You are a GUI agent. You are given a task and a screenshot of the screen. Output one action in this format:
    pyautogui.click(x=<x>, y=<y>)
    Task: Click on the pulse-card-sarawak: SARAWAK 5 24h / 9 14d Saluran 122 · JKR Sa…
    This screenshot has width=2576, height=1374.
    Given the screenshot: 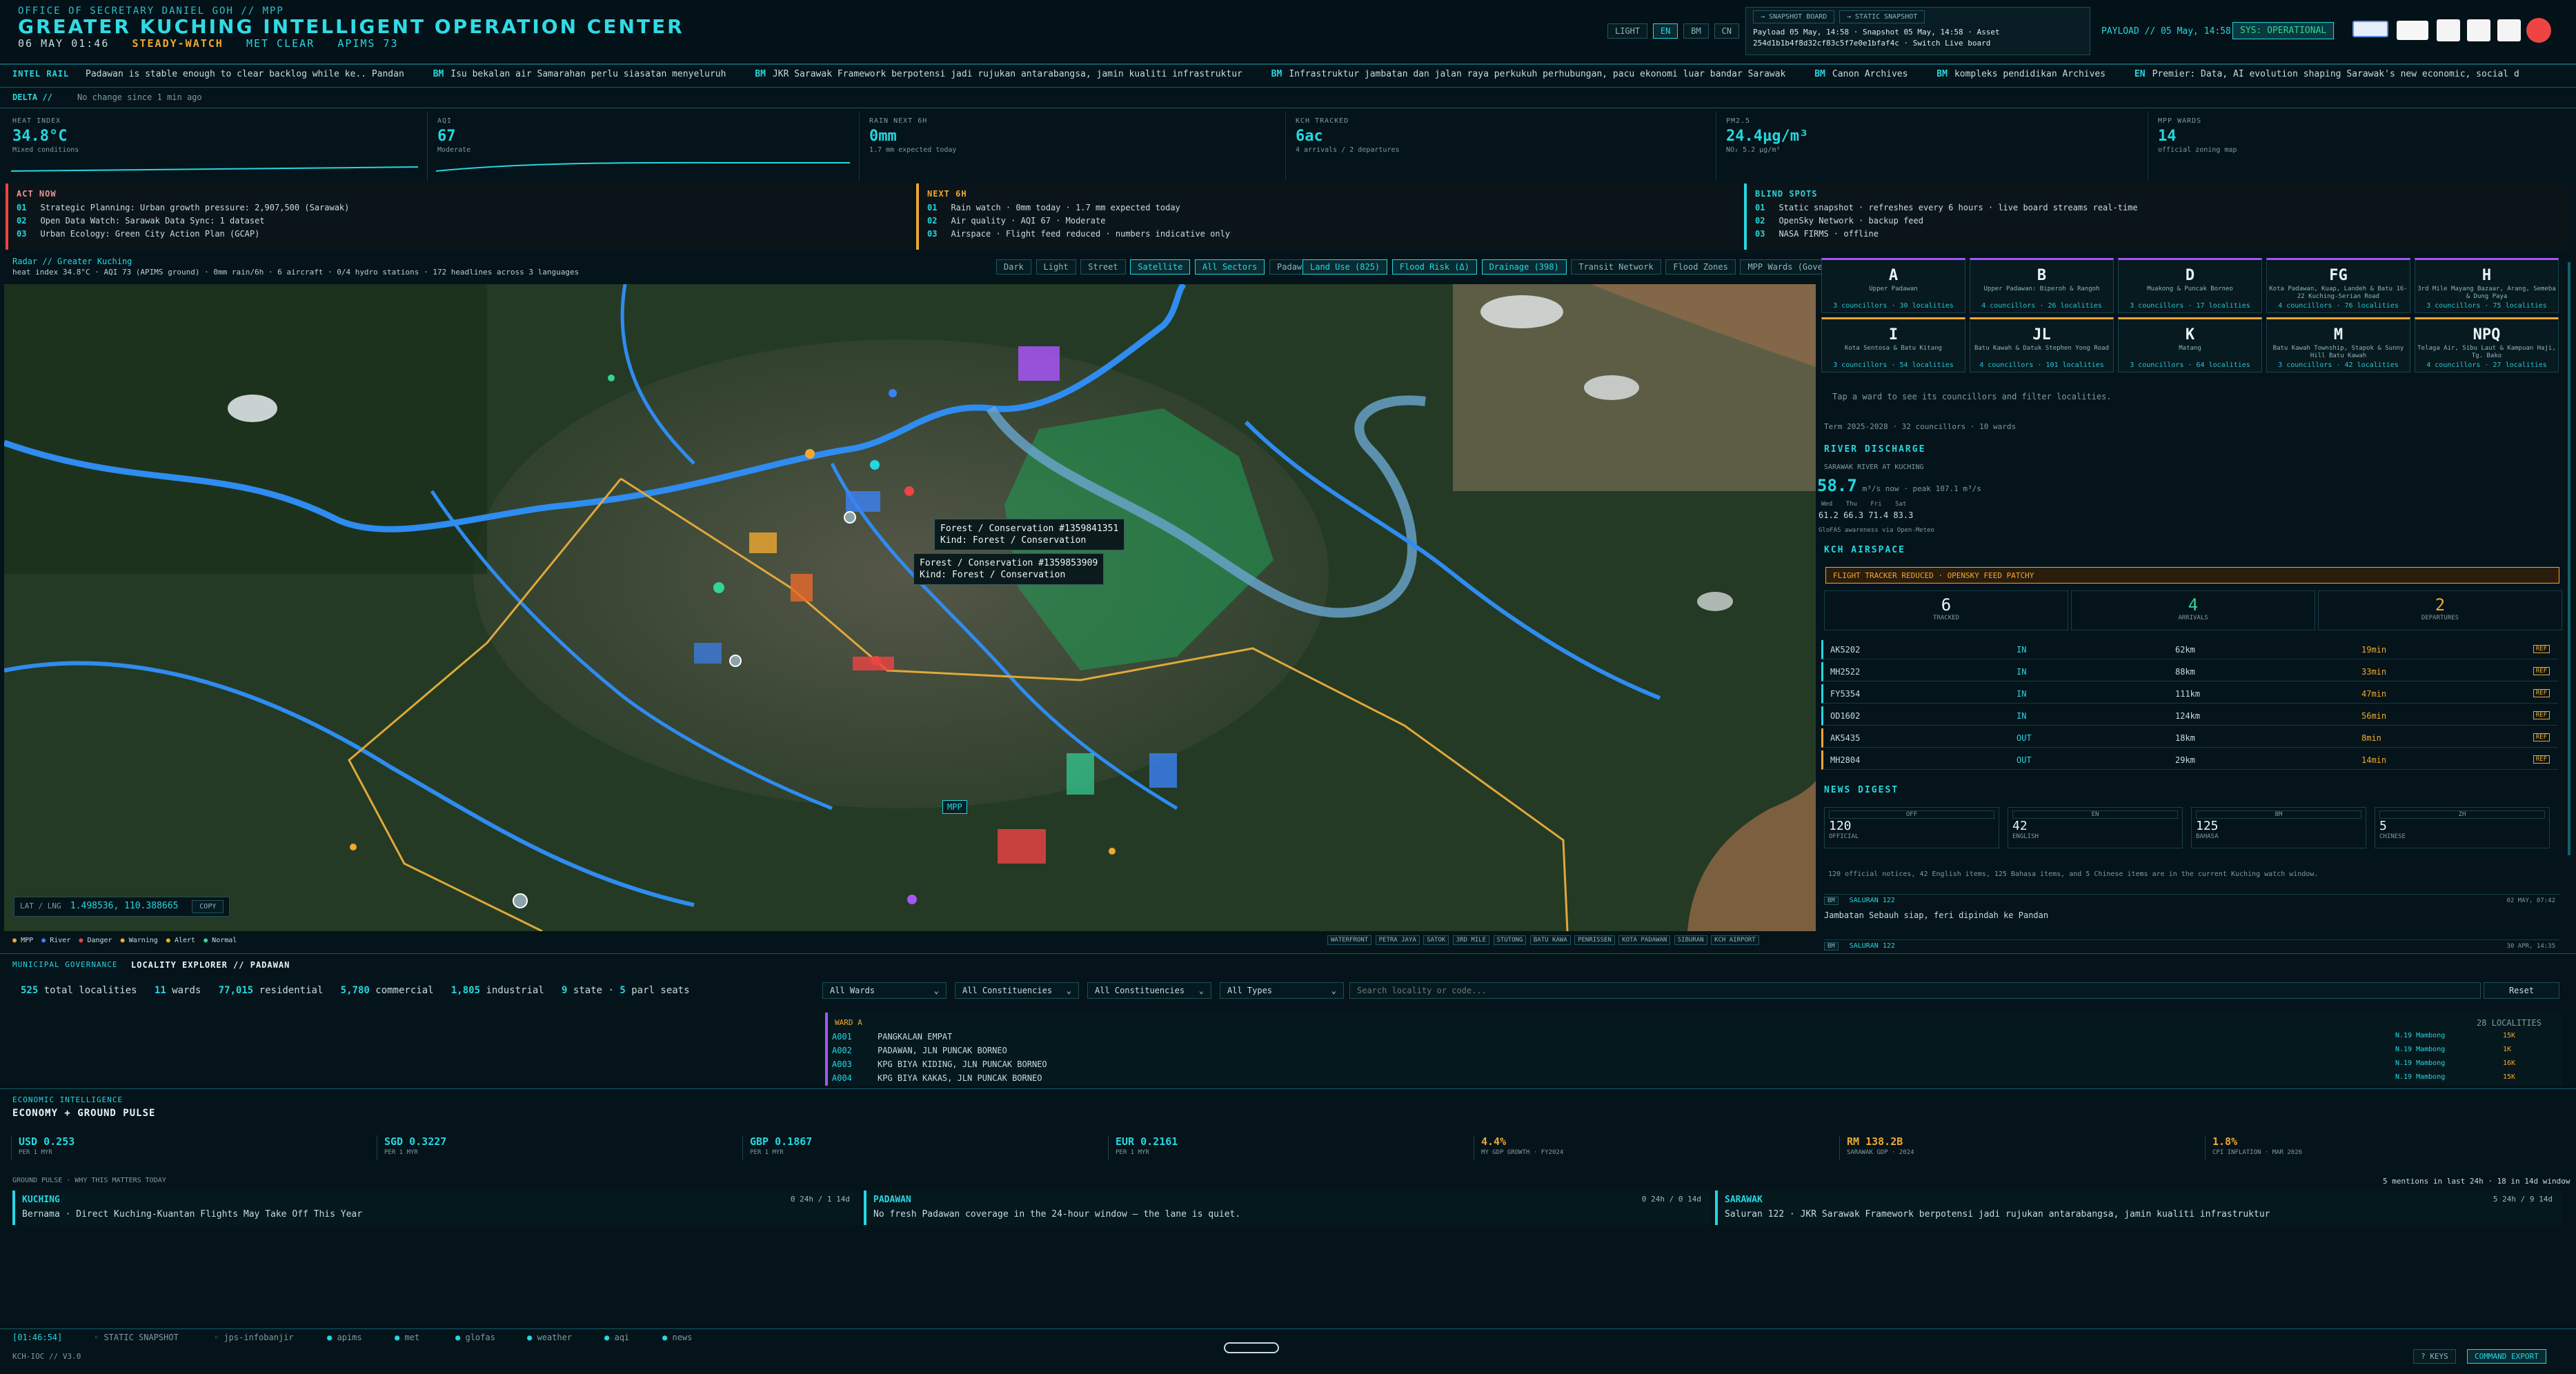 What is the action you would take?
    pyautogui.click(x=2138, y=1208)
    